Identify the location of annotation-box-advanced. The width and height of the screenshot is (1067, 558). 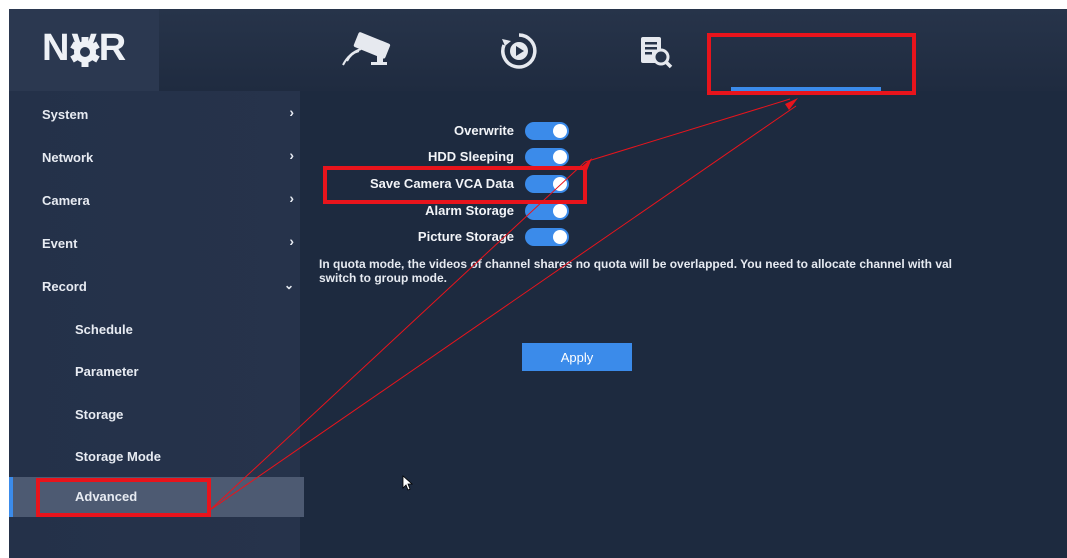
(123, 497).